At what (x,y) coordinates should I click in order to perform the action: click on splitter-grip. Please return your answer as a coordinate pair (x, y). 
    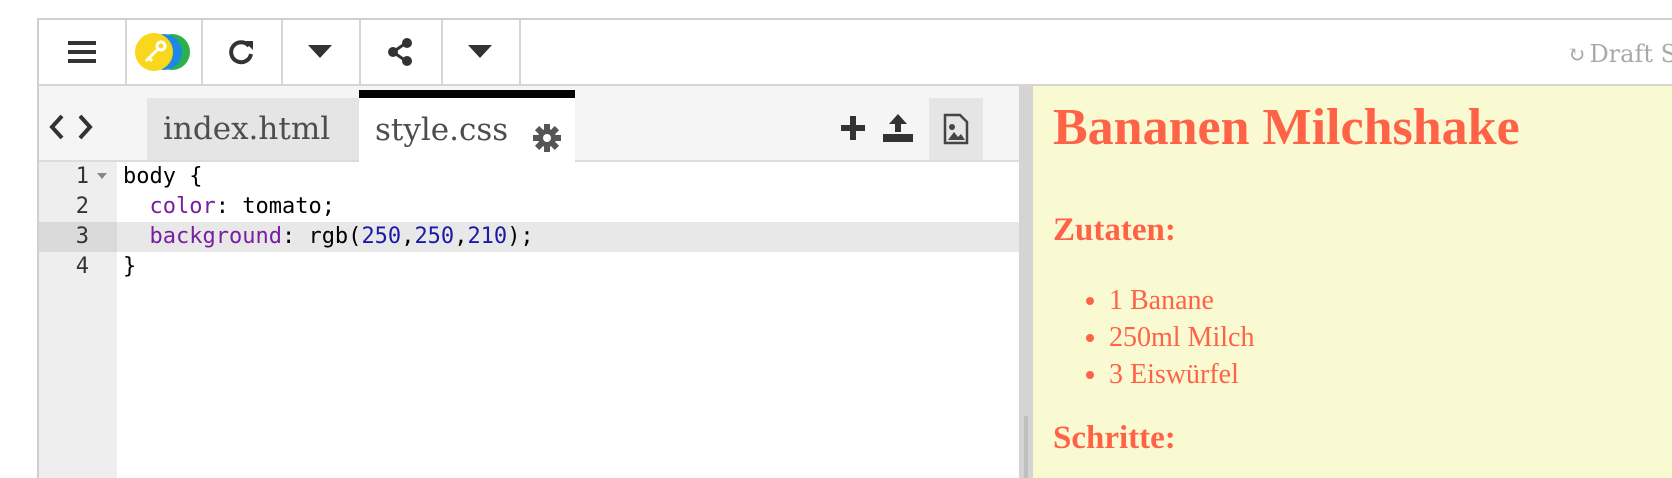
    Looking at the image, I should click on (1026, 447).